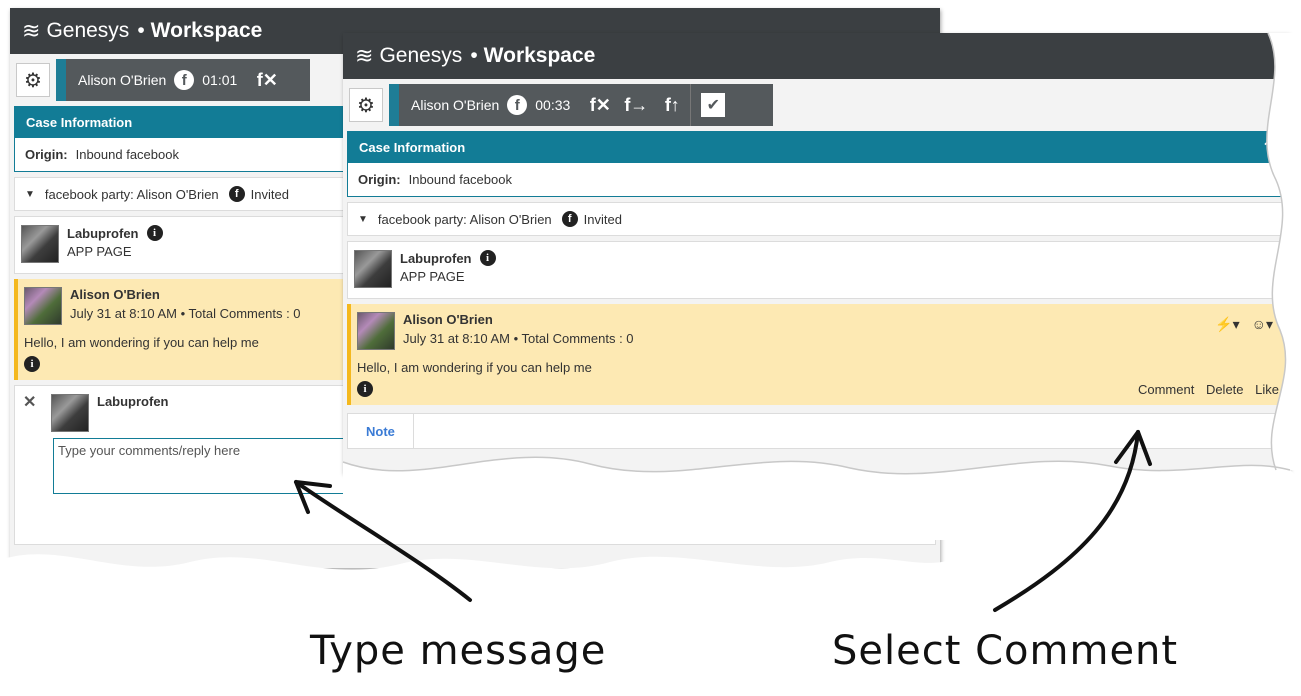 Image resolution: width=1301 pixels, height=696 pixels. Describe the element at coordinates (1262, 324) in the screenshot. I see `emoji-icon: ☺▾` at that location.